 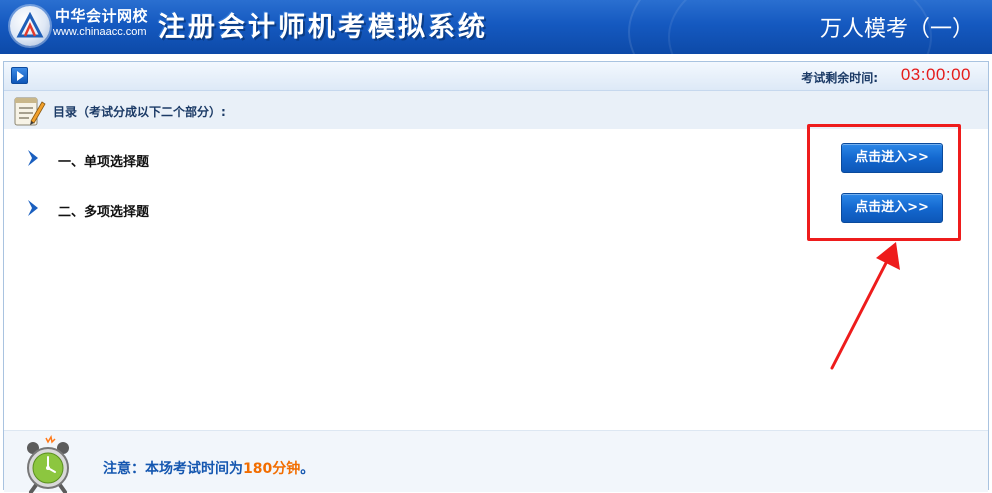 What do you see at coordinates (104, 212) in the screenshot?
I see `section-label: 二、多项选择题` at bounding box center [104, 212].